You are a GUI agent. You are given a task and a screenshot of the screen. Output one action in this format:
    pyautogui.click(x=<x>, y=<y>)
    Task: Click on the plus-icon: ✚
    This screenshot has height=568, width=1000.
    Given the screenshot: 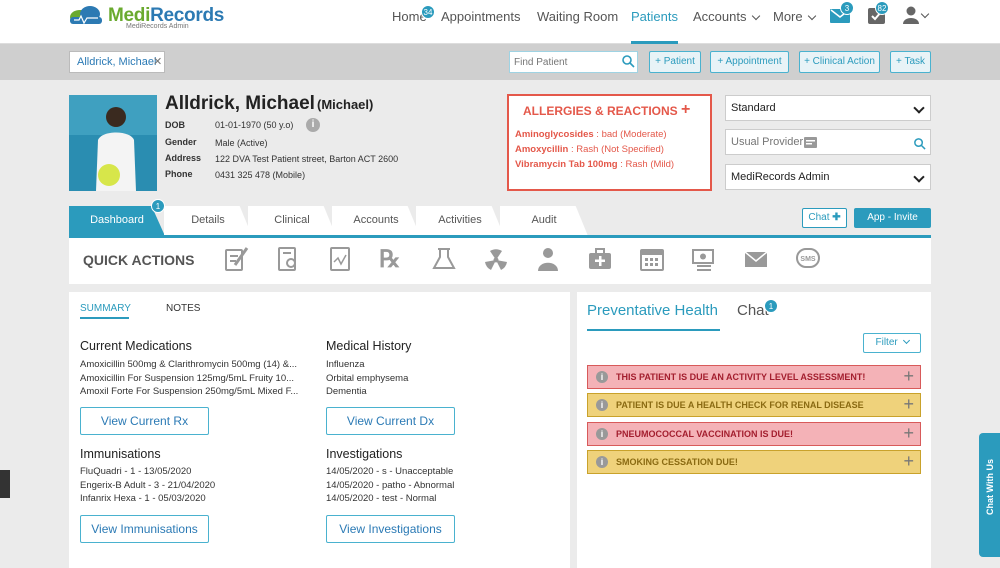 What is the action you would take?
    pyautogui.click(x=836, y=217)
    